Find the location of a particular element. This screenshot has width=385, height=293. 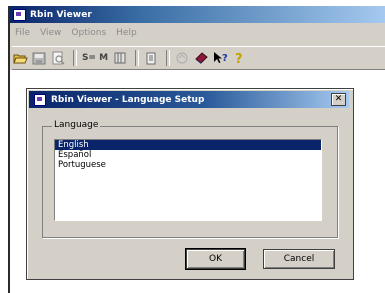

open-folder-icon is located at coordinates (20, 58).